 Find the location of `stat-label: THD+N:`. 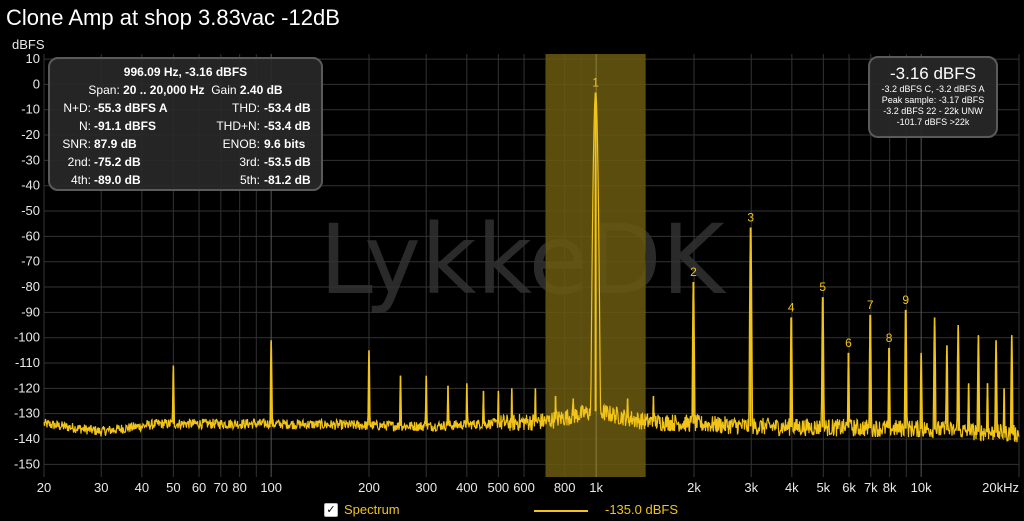

stat-label: THD+N: is located at coordinates (238, 126).